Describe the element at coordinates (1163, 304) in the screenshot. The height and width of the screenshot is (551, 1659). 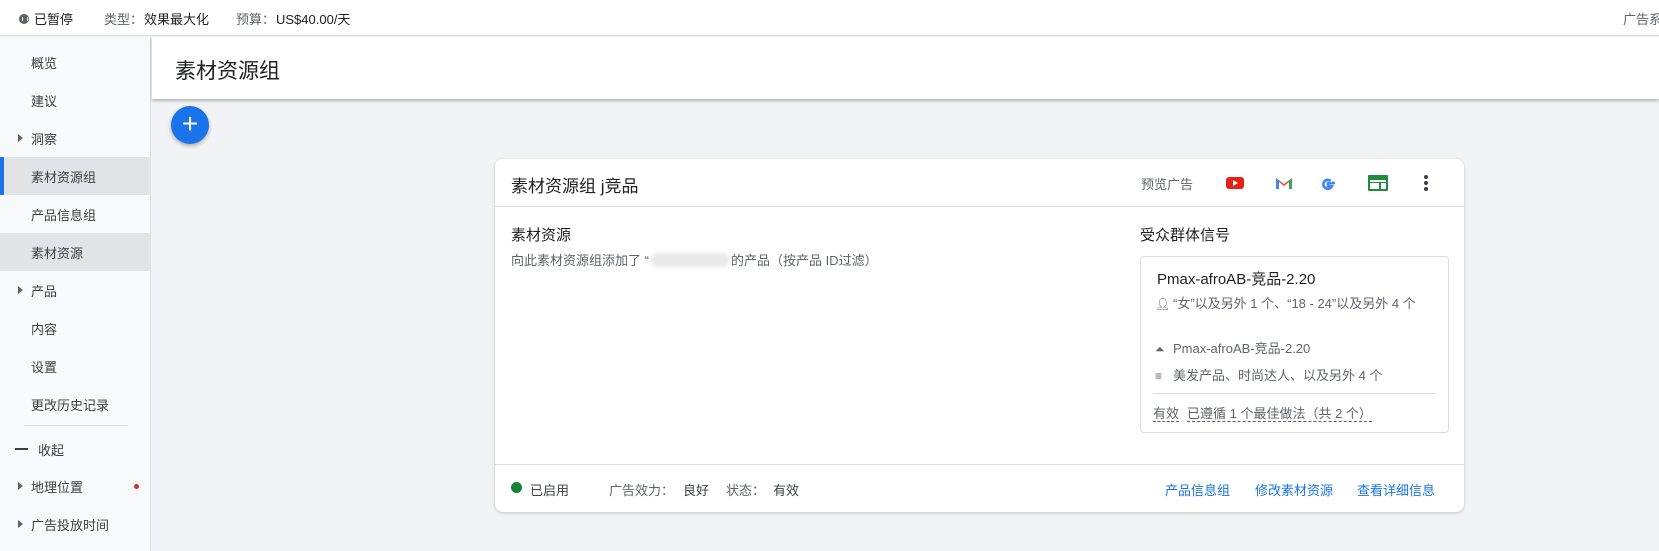
I see `person-icon: 👤︎` at that location.